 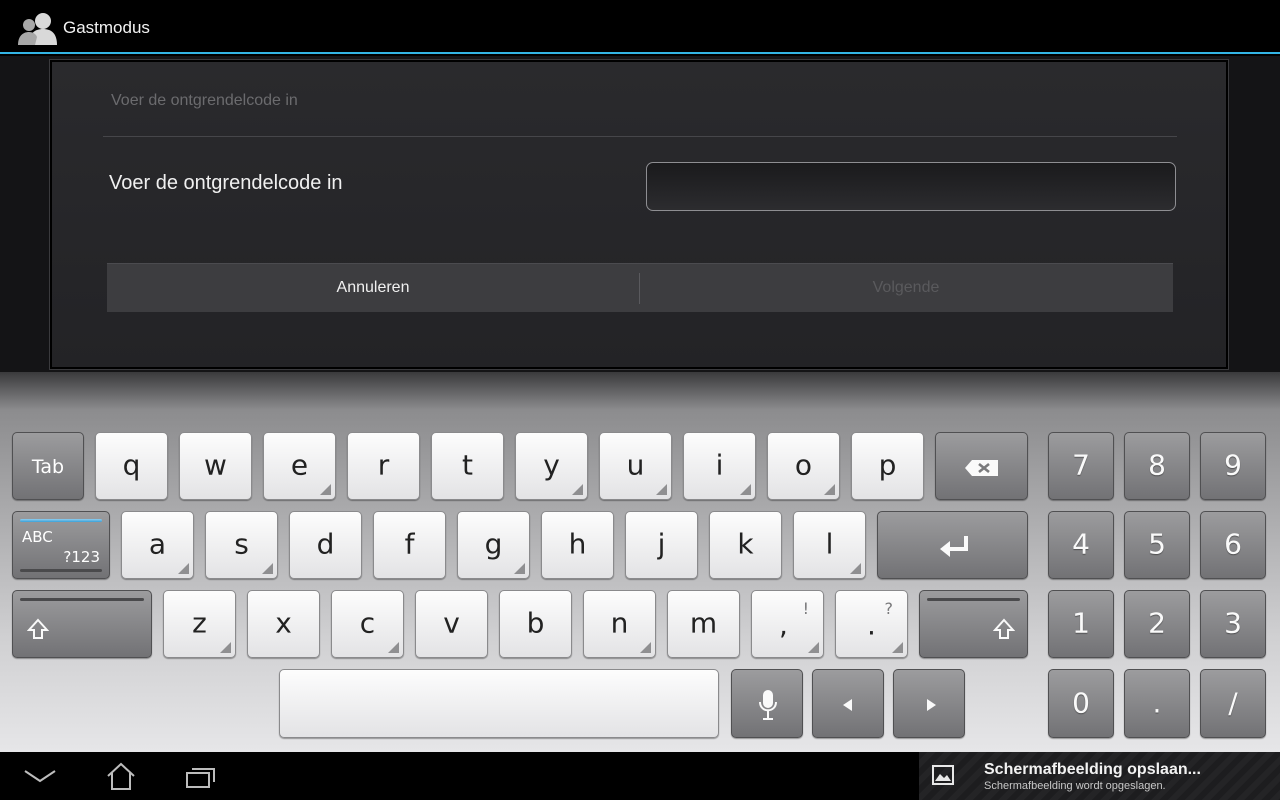 I want to click on key-k: k, so click(x=745, y=545).